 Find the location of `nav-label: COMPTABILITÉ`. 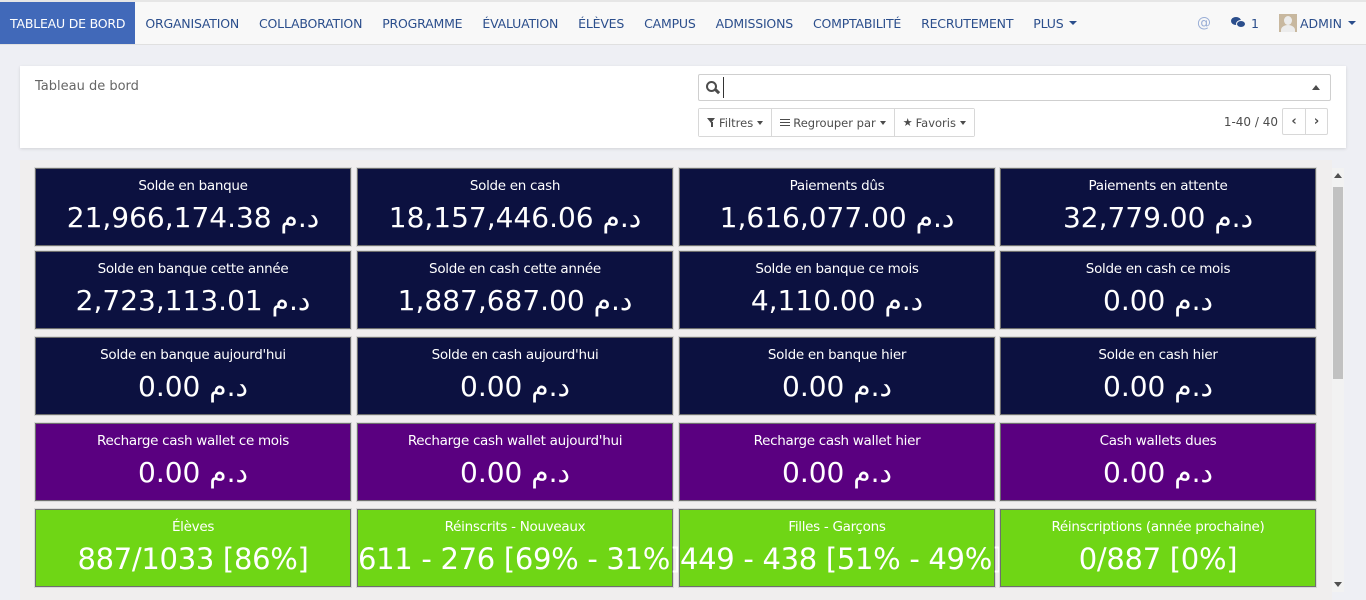

nav-label: COMPTABILITÉ is located at coordinates (857, 23).